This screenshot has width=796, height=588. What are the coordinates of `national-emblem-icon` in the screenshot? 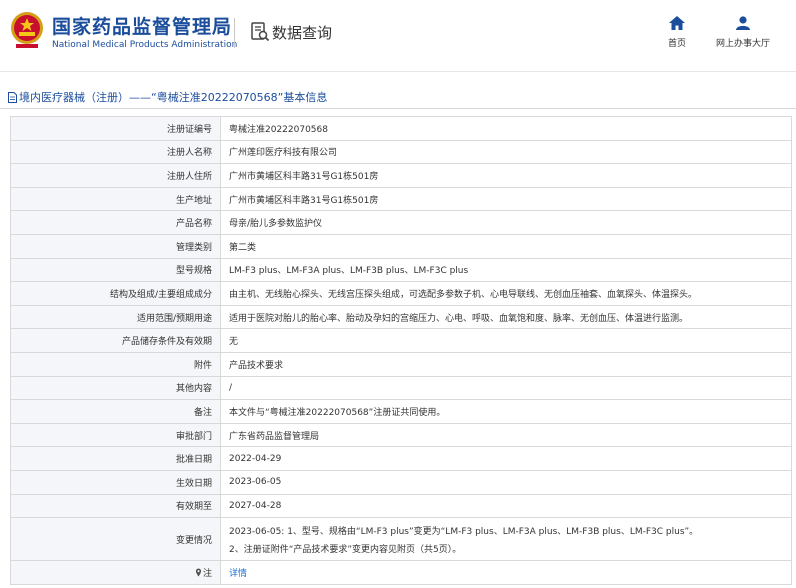 It's located at (27, 30).